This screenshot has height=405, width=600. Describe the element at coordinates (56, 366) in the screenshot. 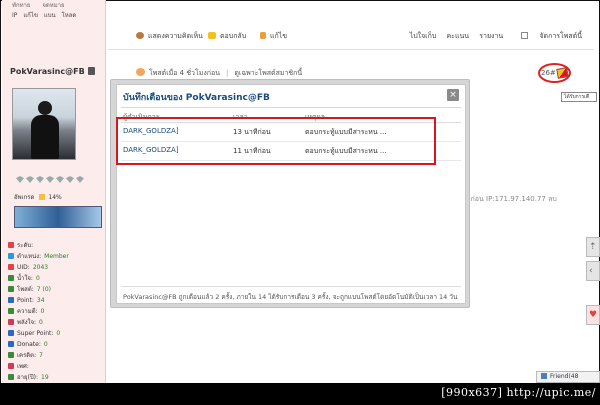

I see `profile-stat: เพศ:` at that location.